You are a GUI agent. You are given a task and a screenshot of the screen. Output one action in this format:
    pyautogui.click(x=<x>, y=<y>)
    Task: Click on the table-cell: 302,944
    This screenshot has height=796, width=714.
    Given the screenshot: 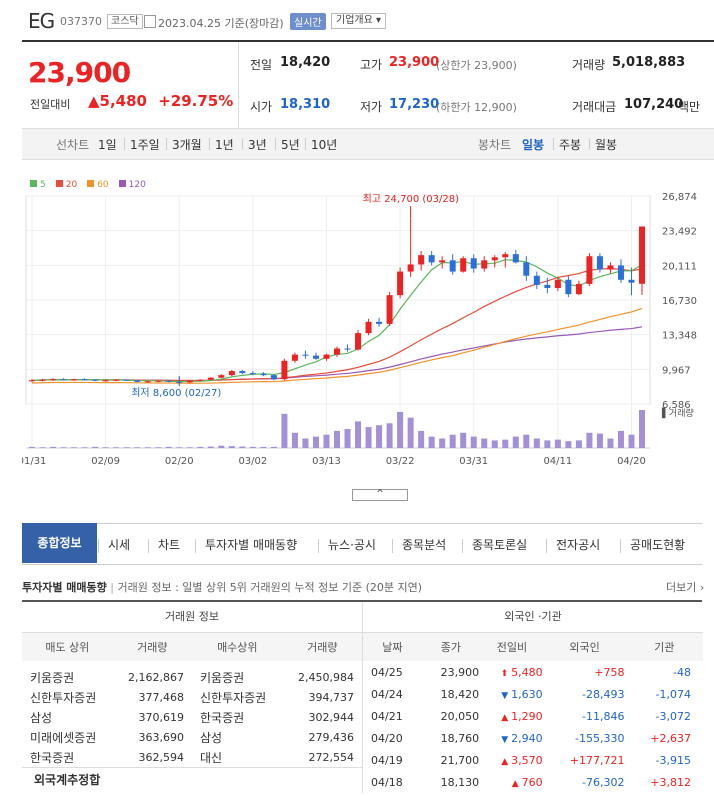 What is the action you would take?
    pyautogui.click(x=331, y=717)
    